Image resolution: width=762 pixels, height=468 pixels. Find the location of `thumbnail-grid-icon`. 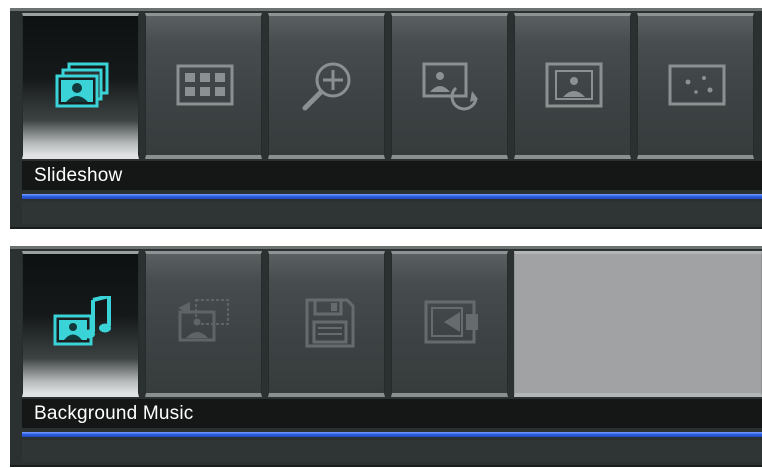

thumbnail-grid-icon is located at coordinates (205, 85).